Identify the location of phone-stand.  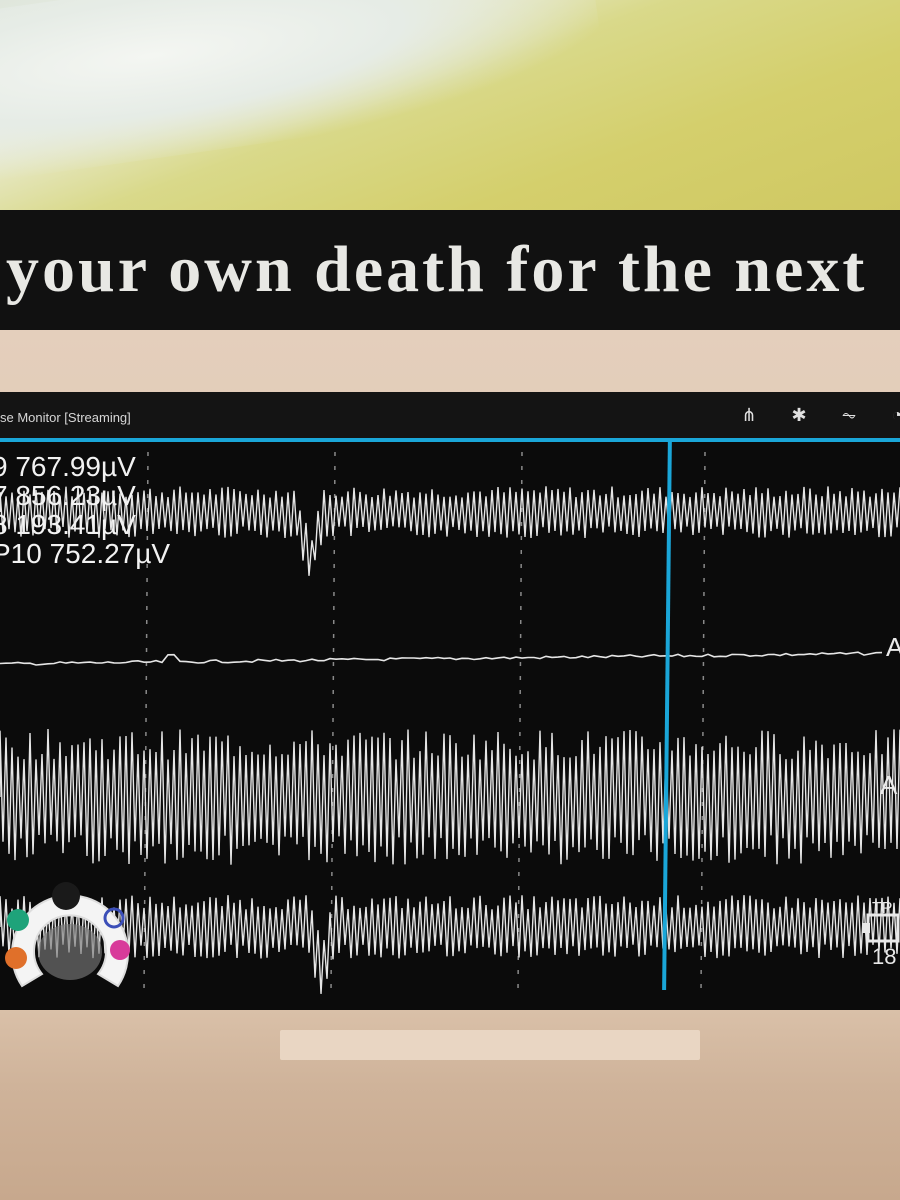
(490, 1045).